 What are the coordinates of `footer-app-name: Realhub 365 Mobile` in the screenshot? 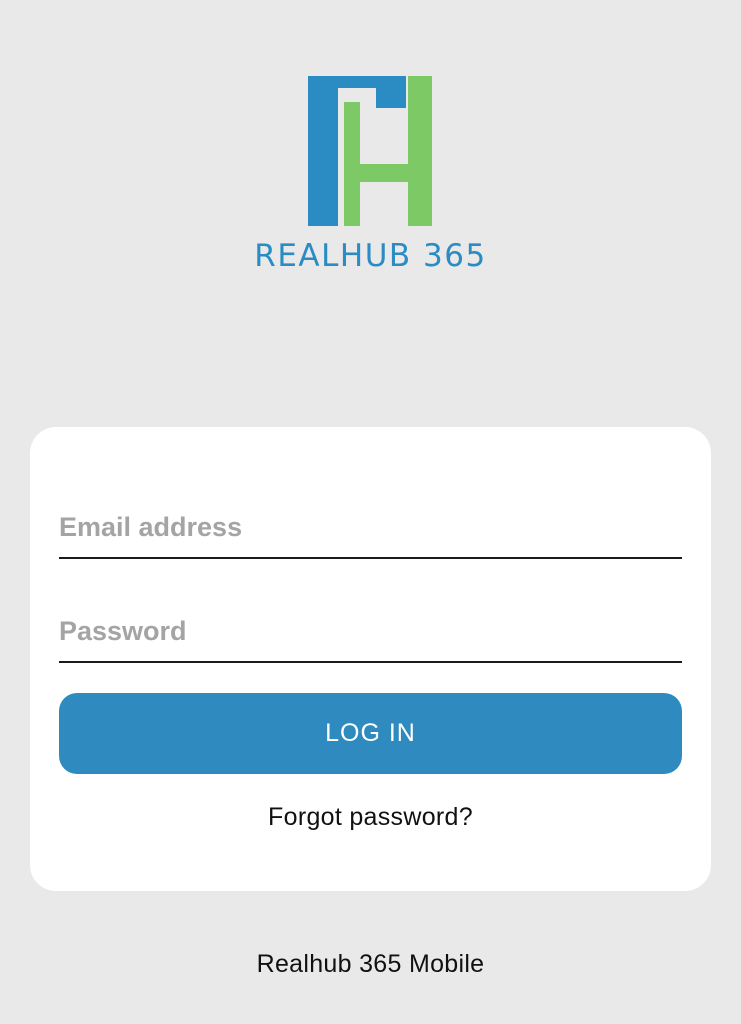 It's located at (370, 964).